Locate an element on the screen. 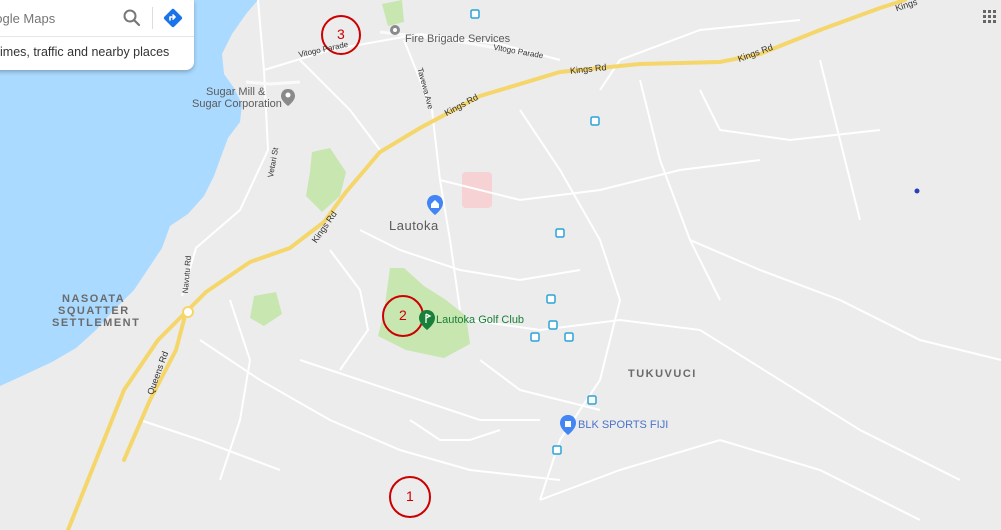  blk-sports-label: BLK SPORTS FIJI is located at coordinates (623, 425).